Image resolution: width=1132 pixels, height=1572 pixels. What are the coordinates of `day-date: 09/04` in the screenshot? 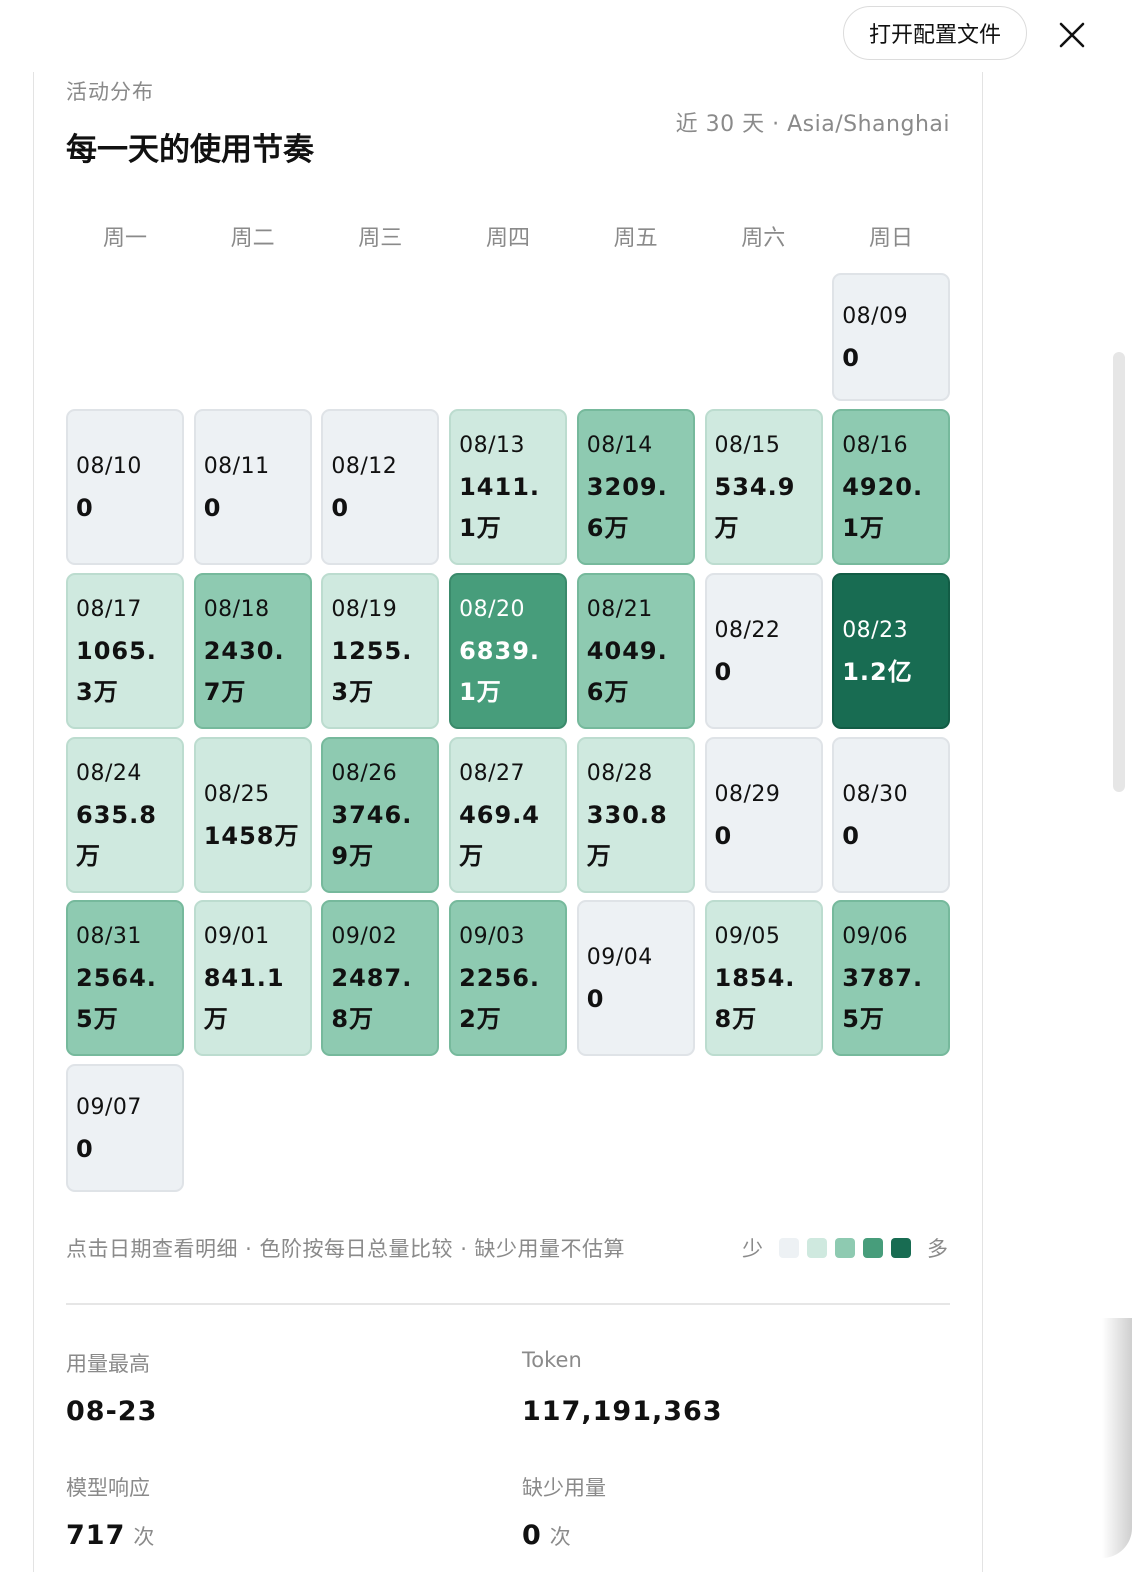 It's located at (619, 957).